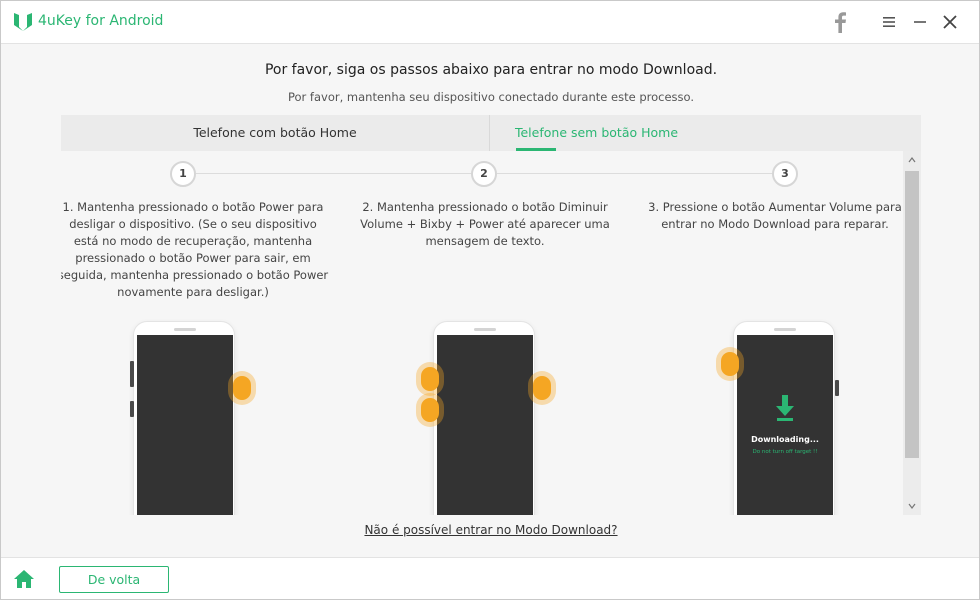 Image resolution: width=980 pixels, height=600 pixels. What do you see at coordinates (132, 374) in the screenshot?
I see `volume-button` at bounding box center [132, 374].